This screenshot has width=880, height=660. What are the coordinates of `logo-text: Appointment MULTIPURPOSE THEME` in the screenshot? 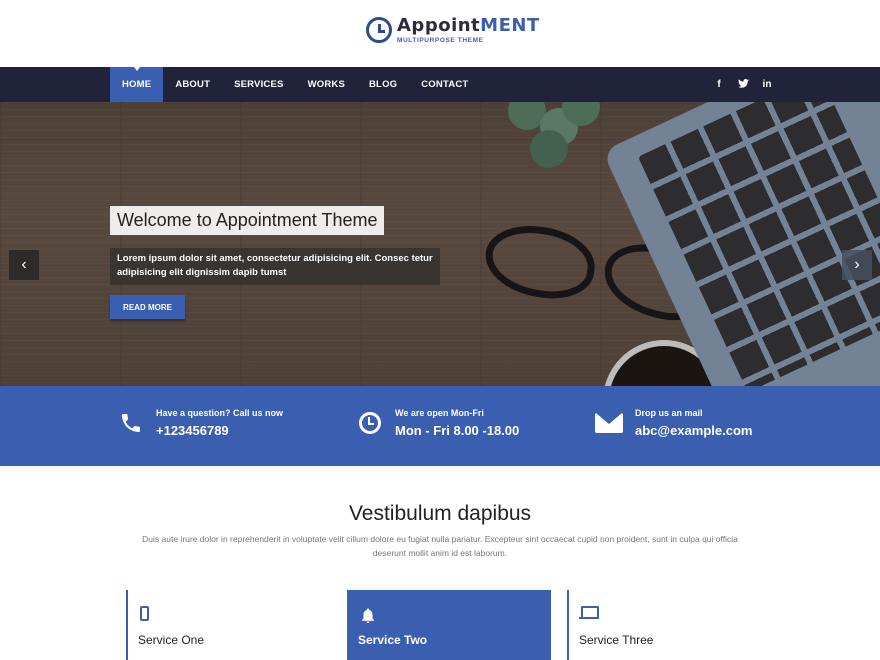 It's located at (468, 30).